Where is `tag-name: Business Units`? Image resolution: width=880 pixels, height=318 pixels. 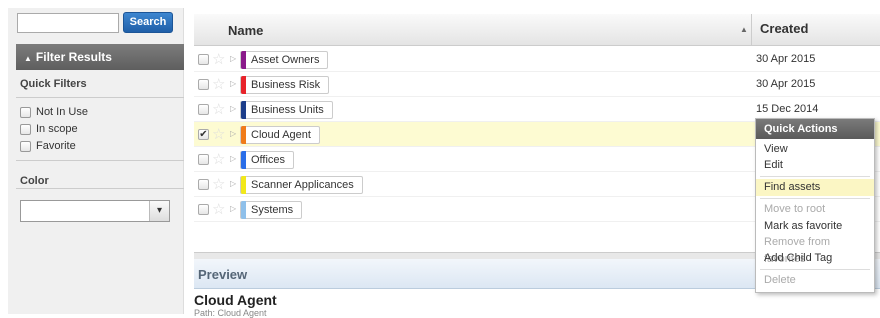
tag-name: Business Units is located at coordinates (287, 110).